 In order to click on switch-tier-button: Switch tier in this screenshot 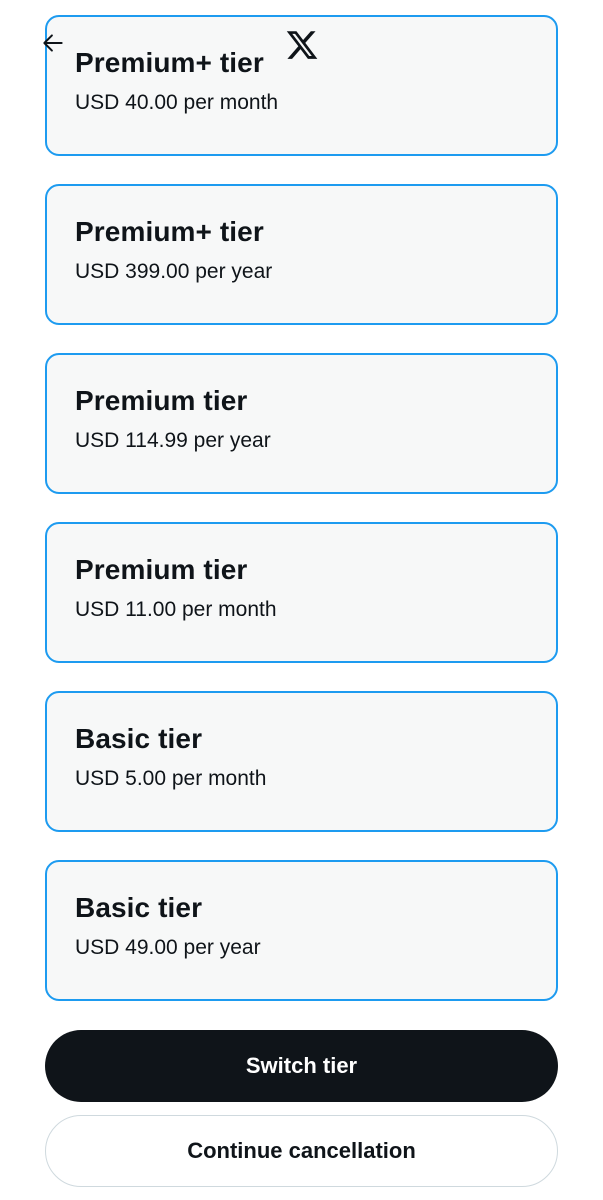, I will do `click(301, 1066)`.